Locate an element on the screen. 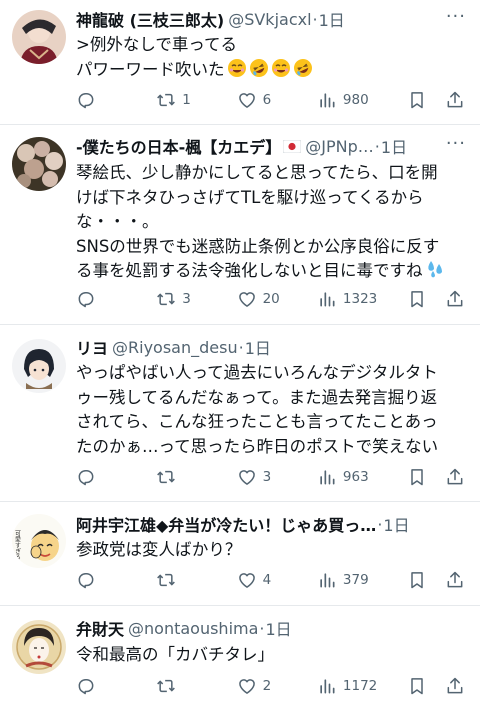 This screenshot has height=707, width=480. tweet-header: 神龍破 (三枝三郎太) @SVkjacxl · 1日 is located at coordinates (273, 19).